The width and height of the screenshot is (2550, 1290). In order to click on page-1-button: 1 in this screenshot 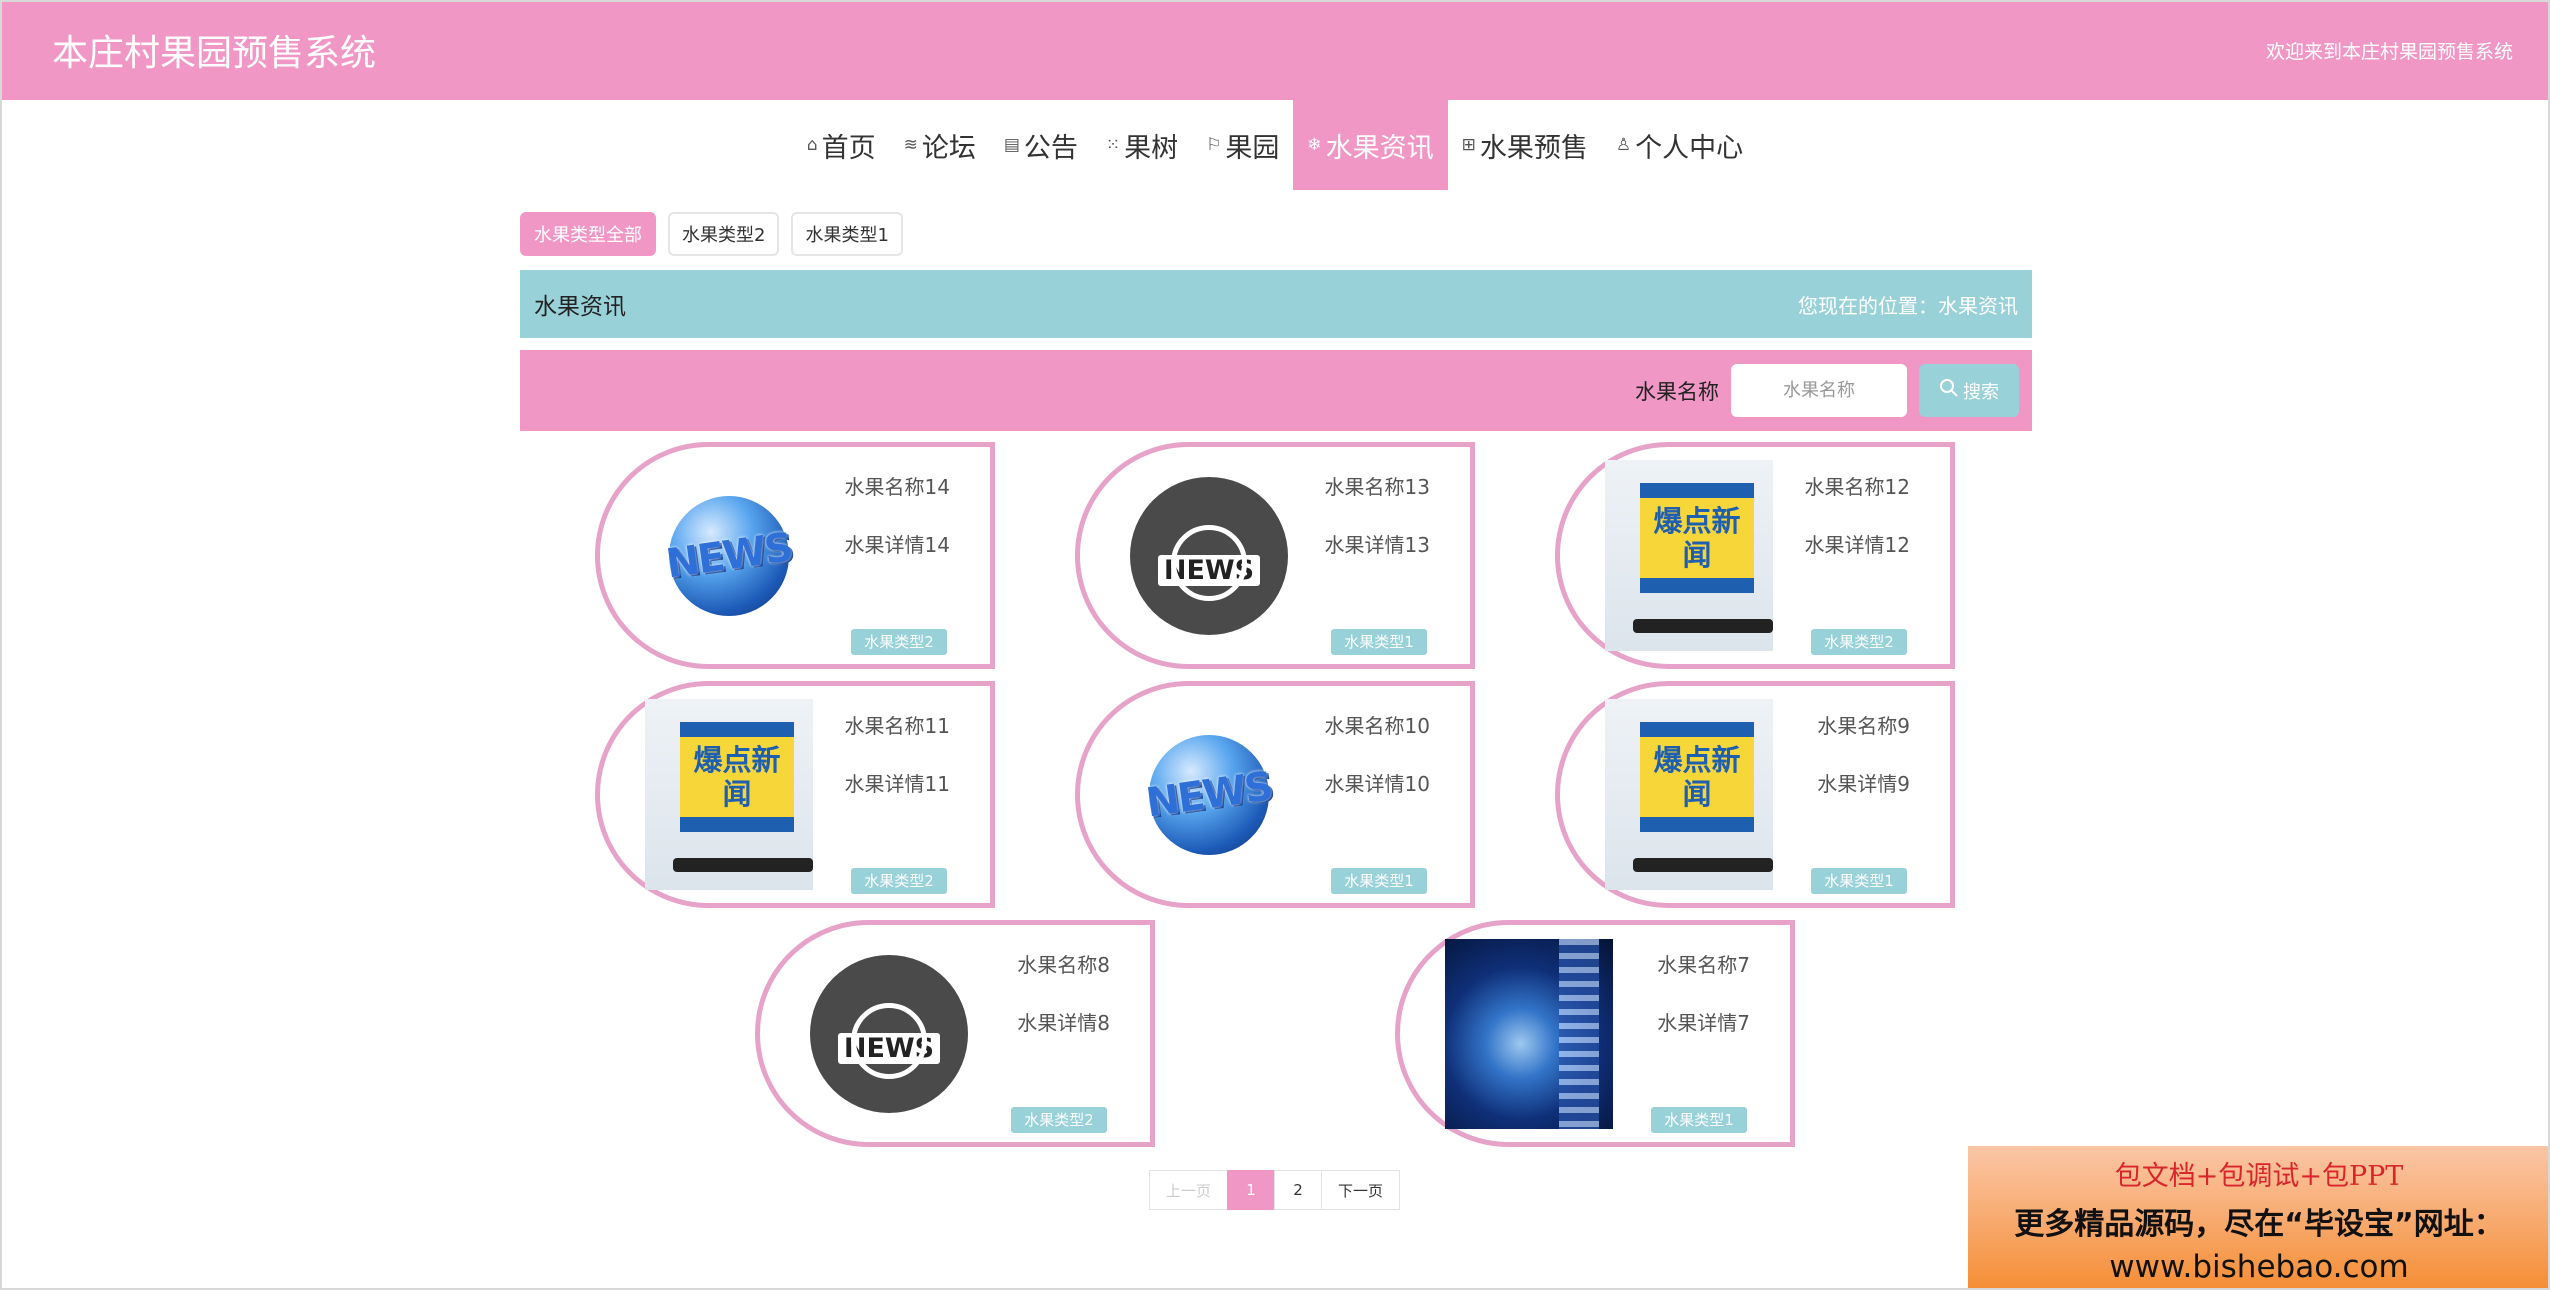, I will do `click(1251, 1190)`.